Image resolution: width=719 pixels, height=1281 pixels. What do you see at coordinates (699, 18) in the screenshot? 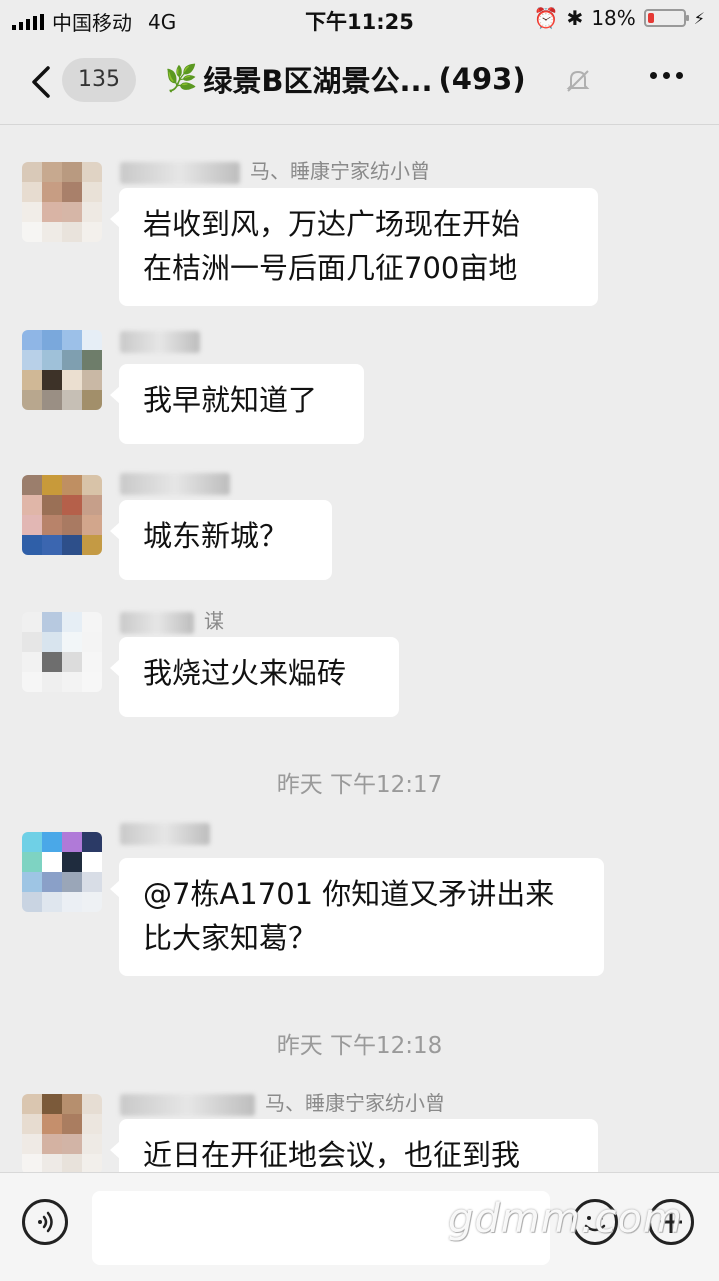
I see `charging-icon: ⚡` at bounding box center [699, 18].